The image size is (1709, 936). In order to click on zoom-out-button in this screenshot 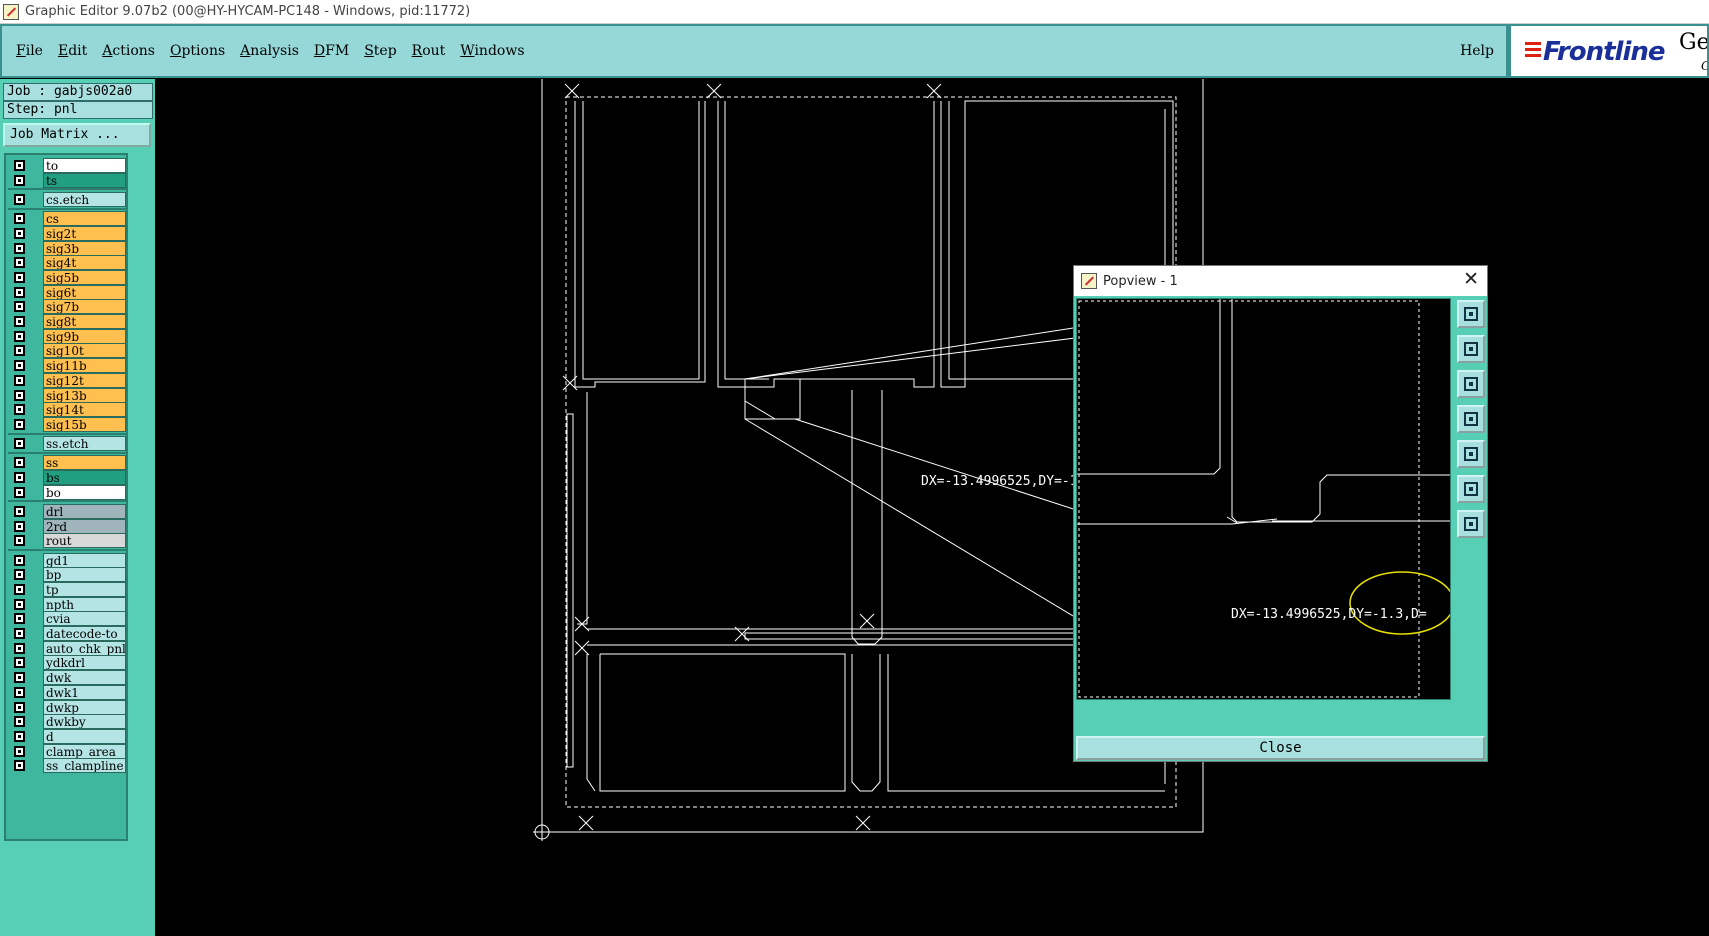, I will do `click(1471, 489)`.